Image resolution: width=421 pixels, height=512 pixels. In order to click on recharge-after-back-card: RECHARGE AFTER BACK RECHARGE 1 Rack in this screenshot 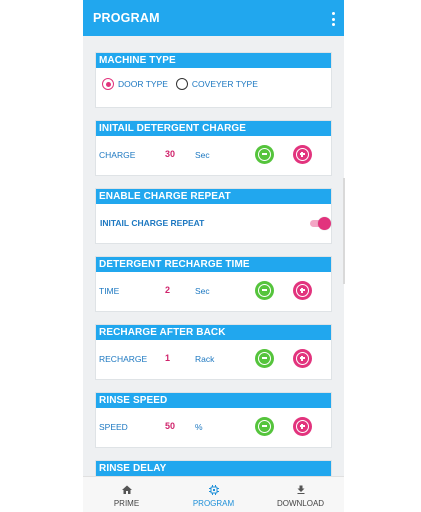, I will do `click(213, 352)`.